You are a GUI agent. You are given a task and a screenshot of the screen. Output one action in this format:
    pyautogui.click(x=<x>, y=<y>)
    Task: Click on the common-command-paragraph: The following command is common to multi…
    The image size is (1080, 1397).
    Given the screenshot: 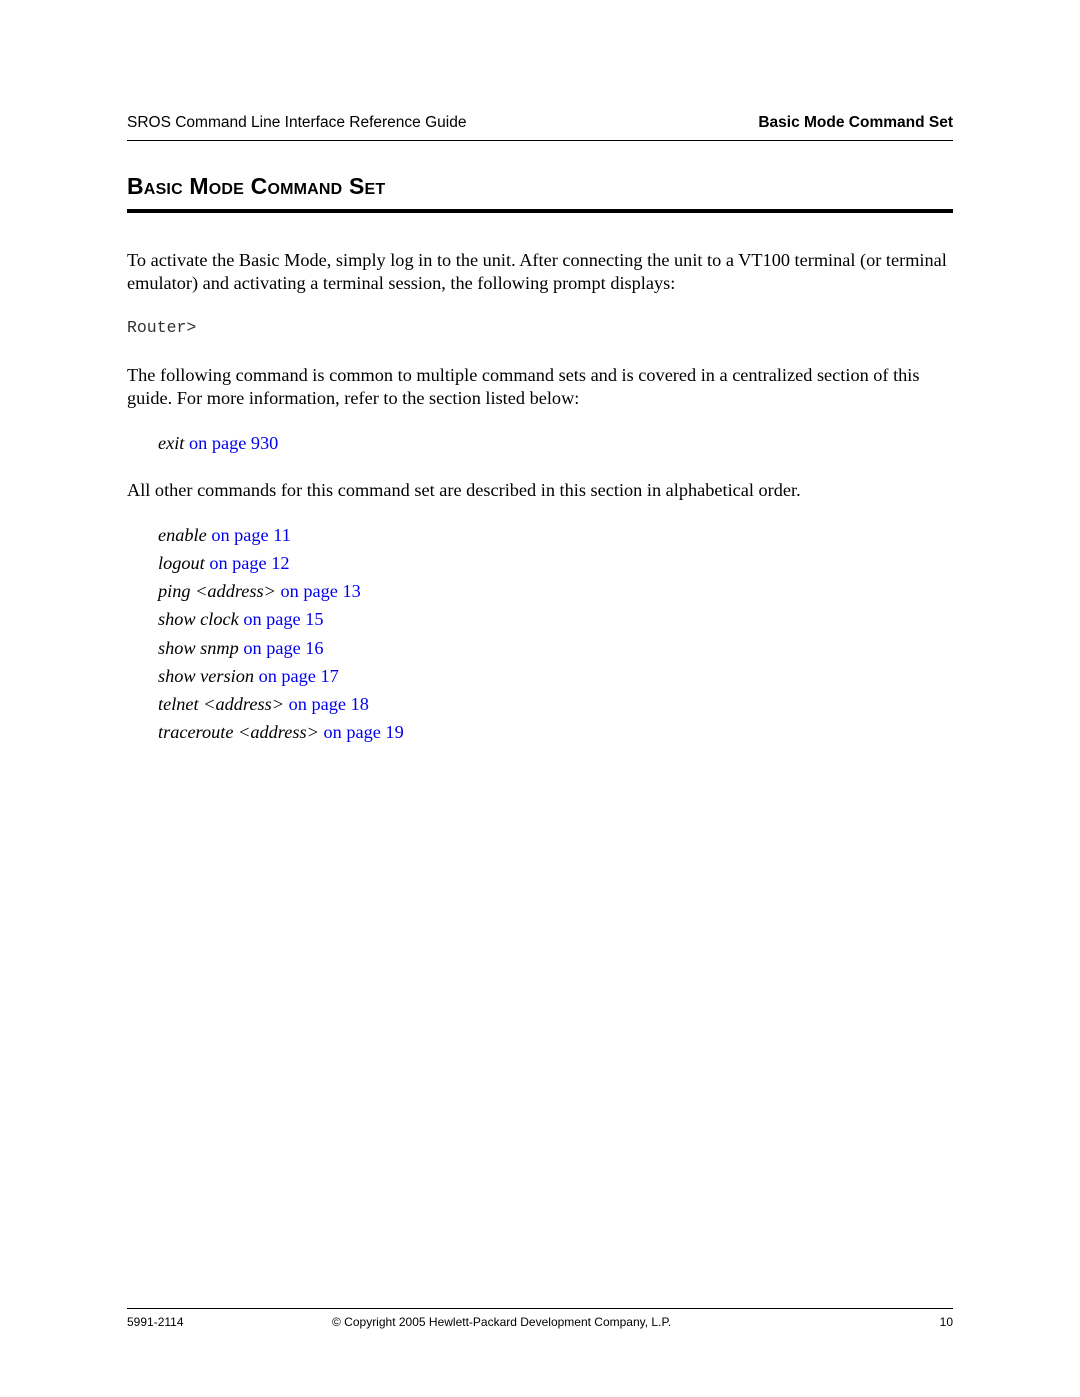 What is the action you would take?
    pyautogui.click(x=523, y=386)
    